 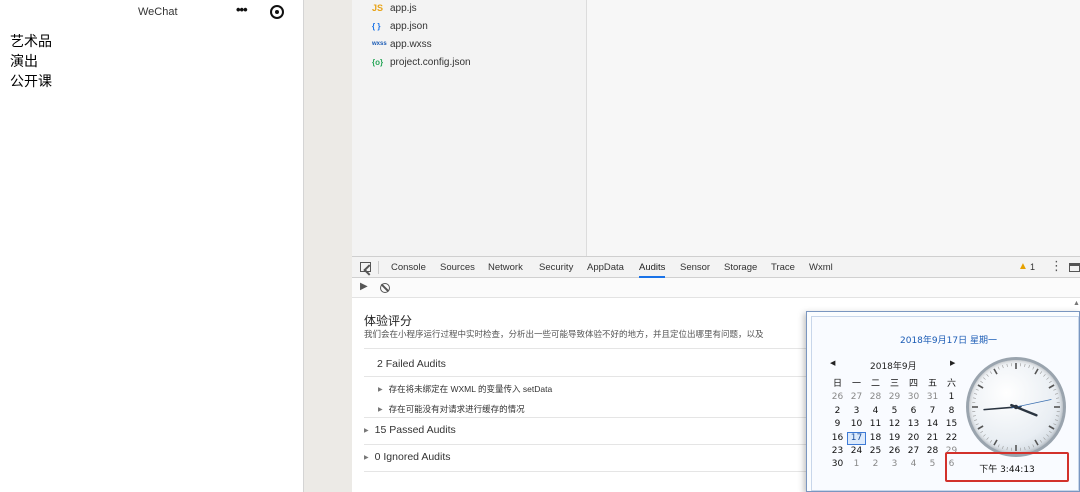 I want to click on tab-security: Security, so click(x=556, y=267).